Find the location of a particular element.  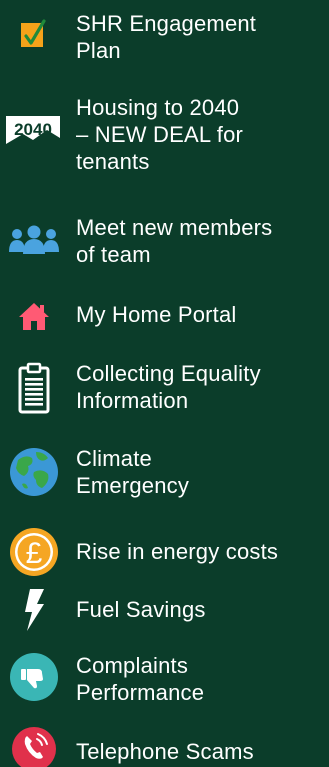

menu-item-rise-in-energy-costs: £ Rise in energy costs is located at coordinates (164, 552).